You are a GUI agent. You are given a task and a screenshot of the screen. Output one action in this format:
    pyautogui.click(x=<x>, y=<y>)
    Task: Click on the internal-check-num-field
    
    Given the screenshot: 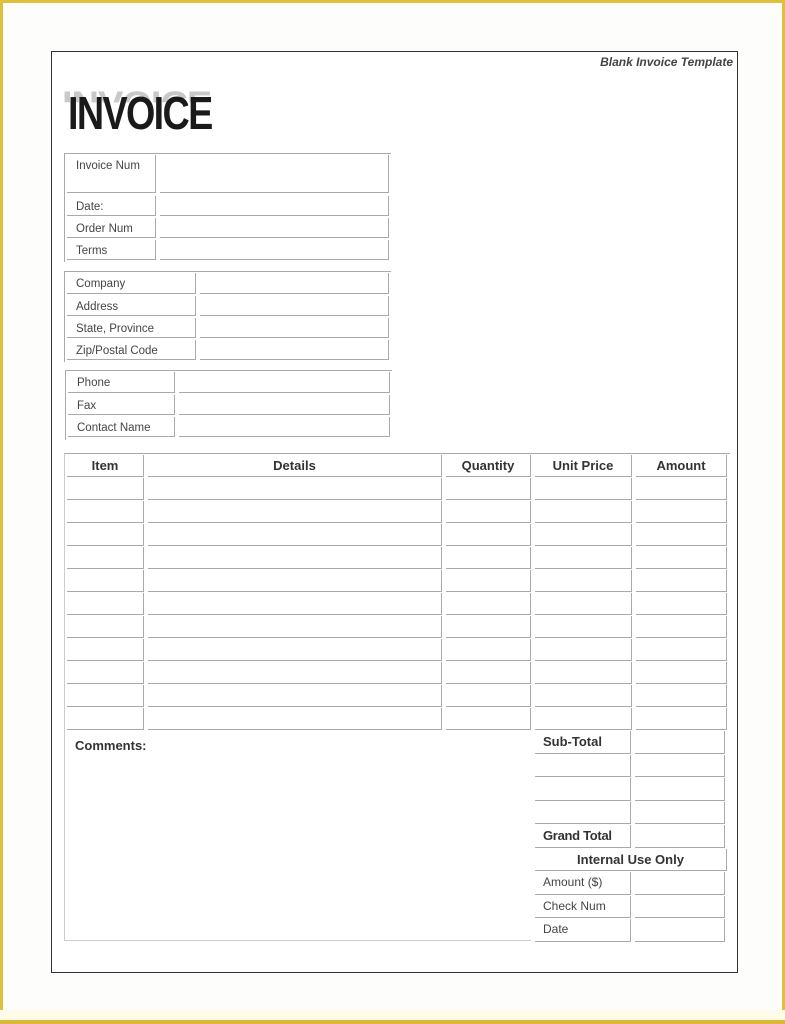 What is the action you would take?
    pyautogui.click(x=680, y=906)
    